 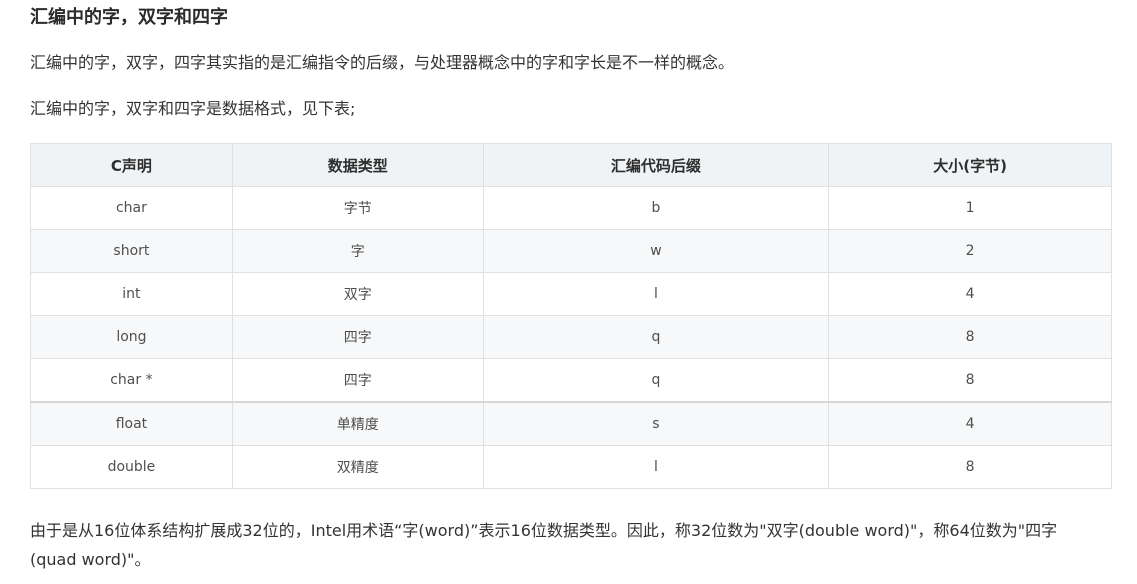 What do you see at coordinates (656, 423) in the screenshot?
I see `cell-asm-suffix: s` at bounding box center [656, 423].